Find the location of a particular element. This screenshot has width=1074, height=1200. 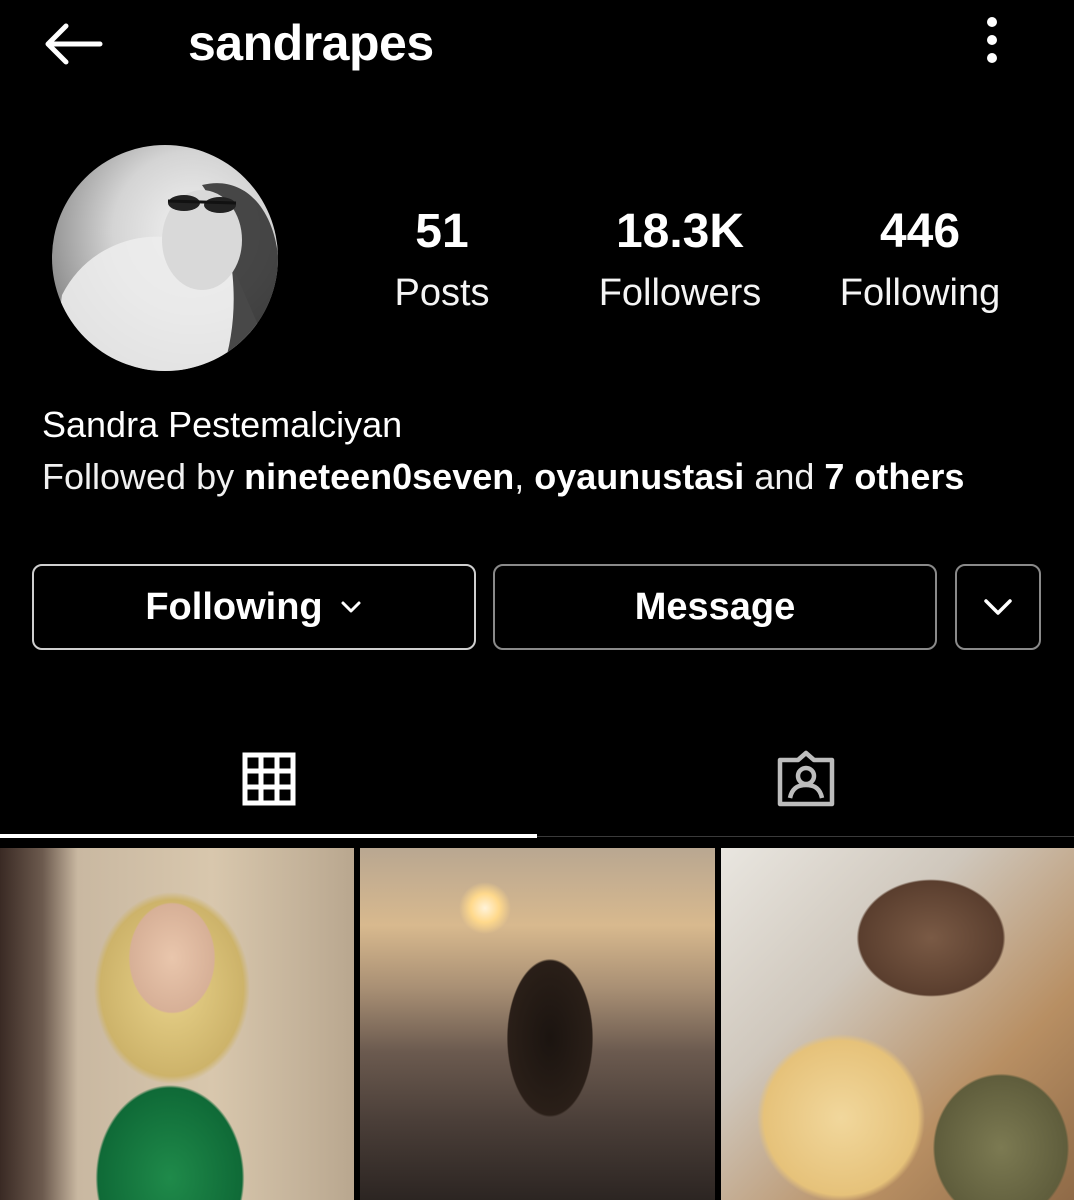

followers-value: 18.3K is located at coordinates (680, 231).